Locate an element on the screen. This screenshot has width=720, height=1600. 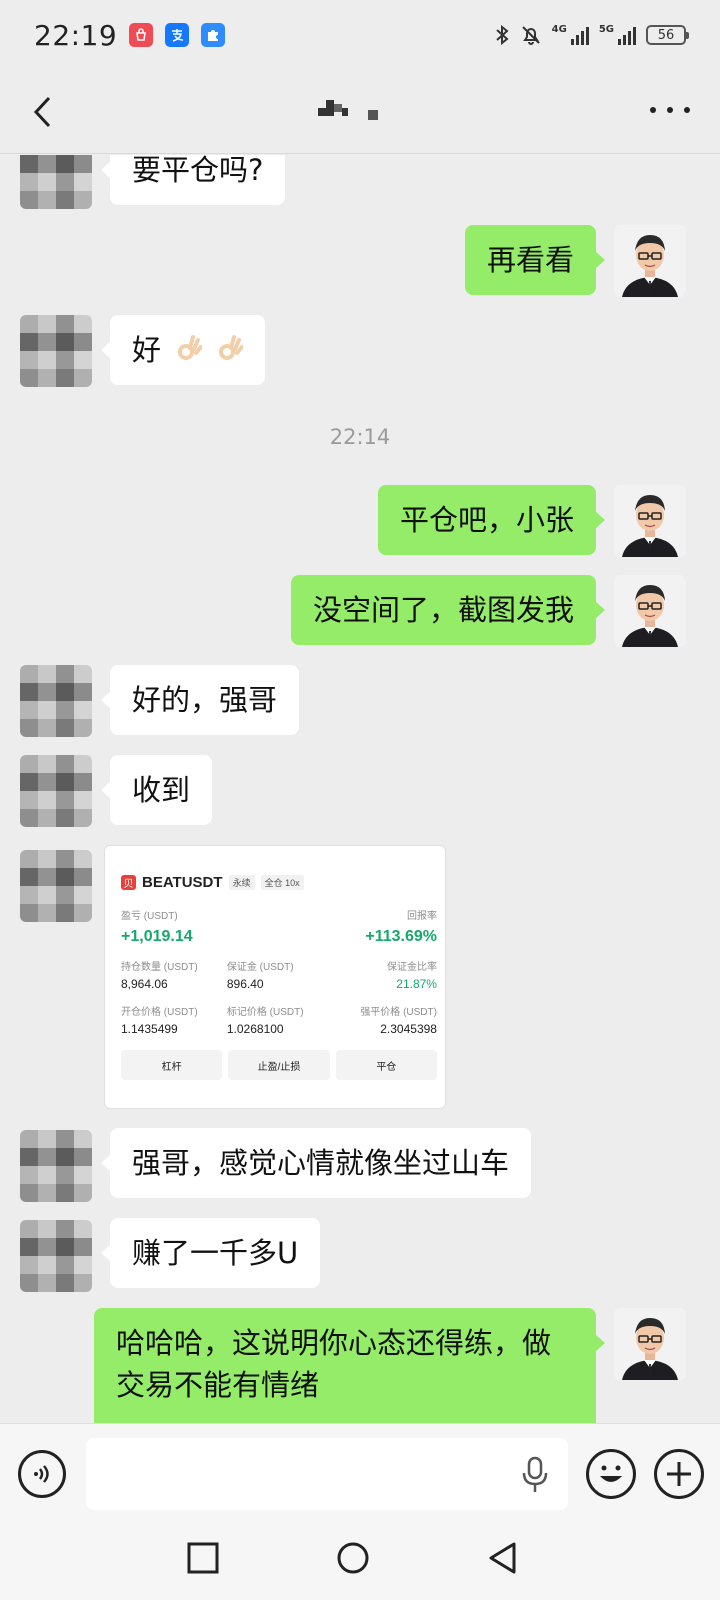
input-bar is located at coordinates (360, 1474).